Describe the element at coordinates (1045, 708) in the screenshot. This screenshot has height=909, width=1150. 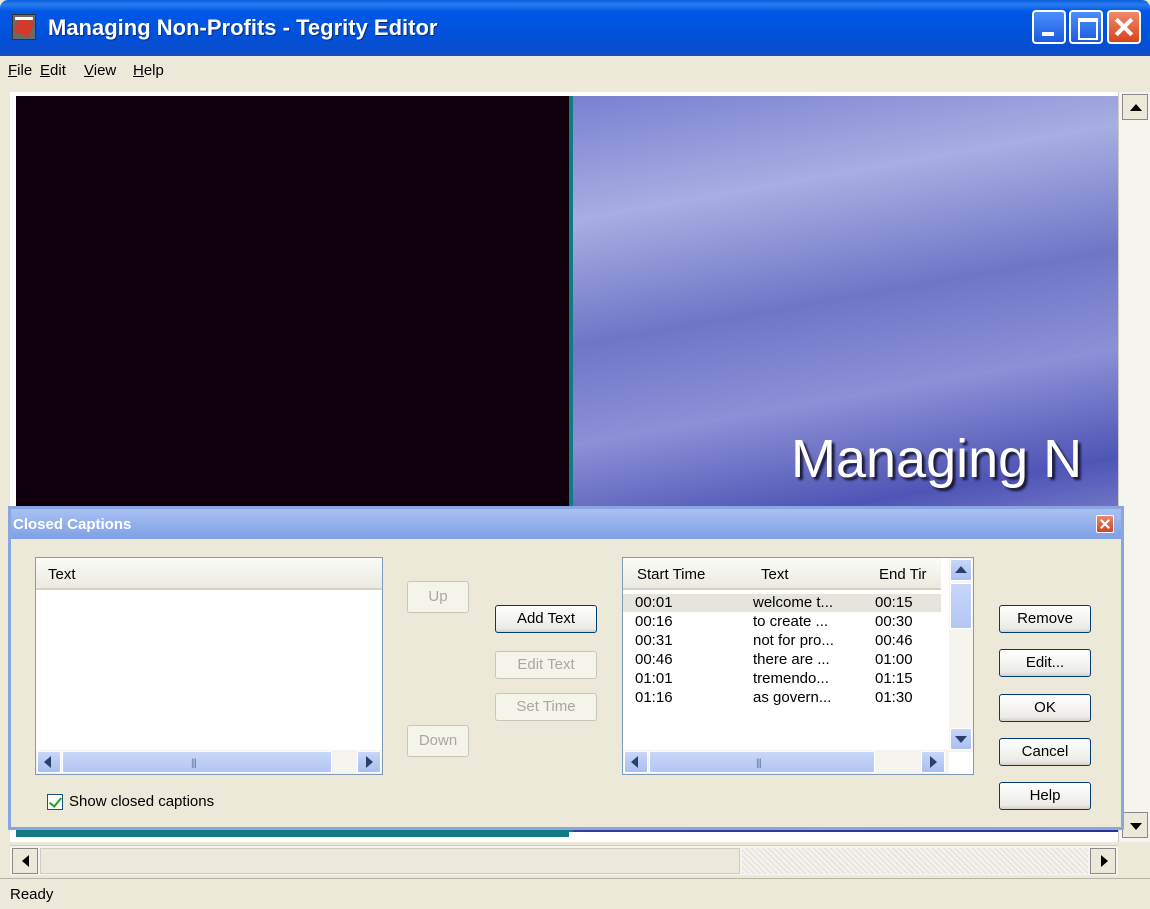
I see `ok-button: OK` at that location.